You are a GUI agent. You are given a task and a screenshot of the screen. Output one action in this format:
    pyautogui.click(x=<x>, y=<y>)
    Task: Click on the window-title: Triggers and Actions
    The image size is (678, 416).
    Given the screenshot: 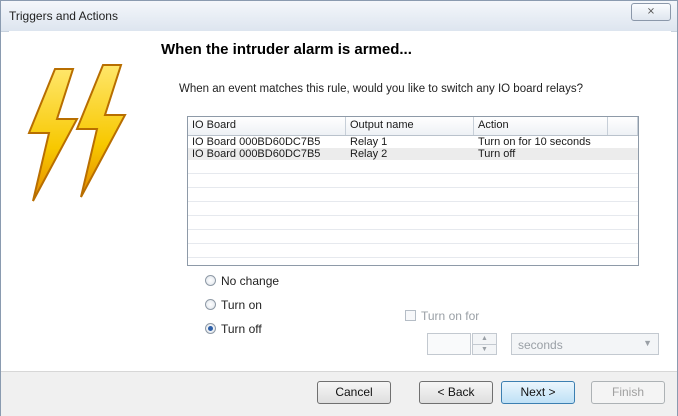 What is the action you would take?
    pyautogui.click(x=63, y=16)
    